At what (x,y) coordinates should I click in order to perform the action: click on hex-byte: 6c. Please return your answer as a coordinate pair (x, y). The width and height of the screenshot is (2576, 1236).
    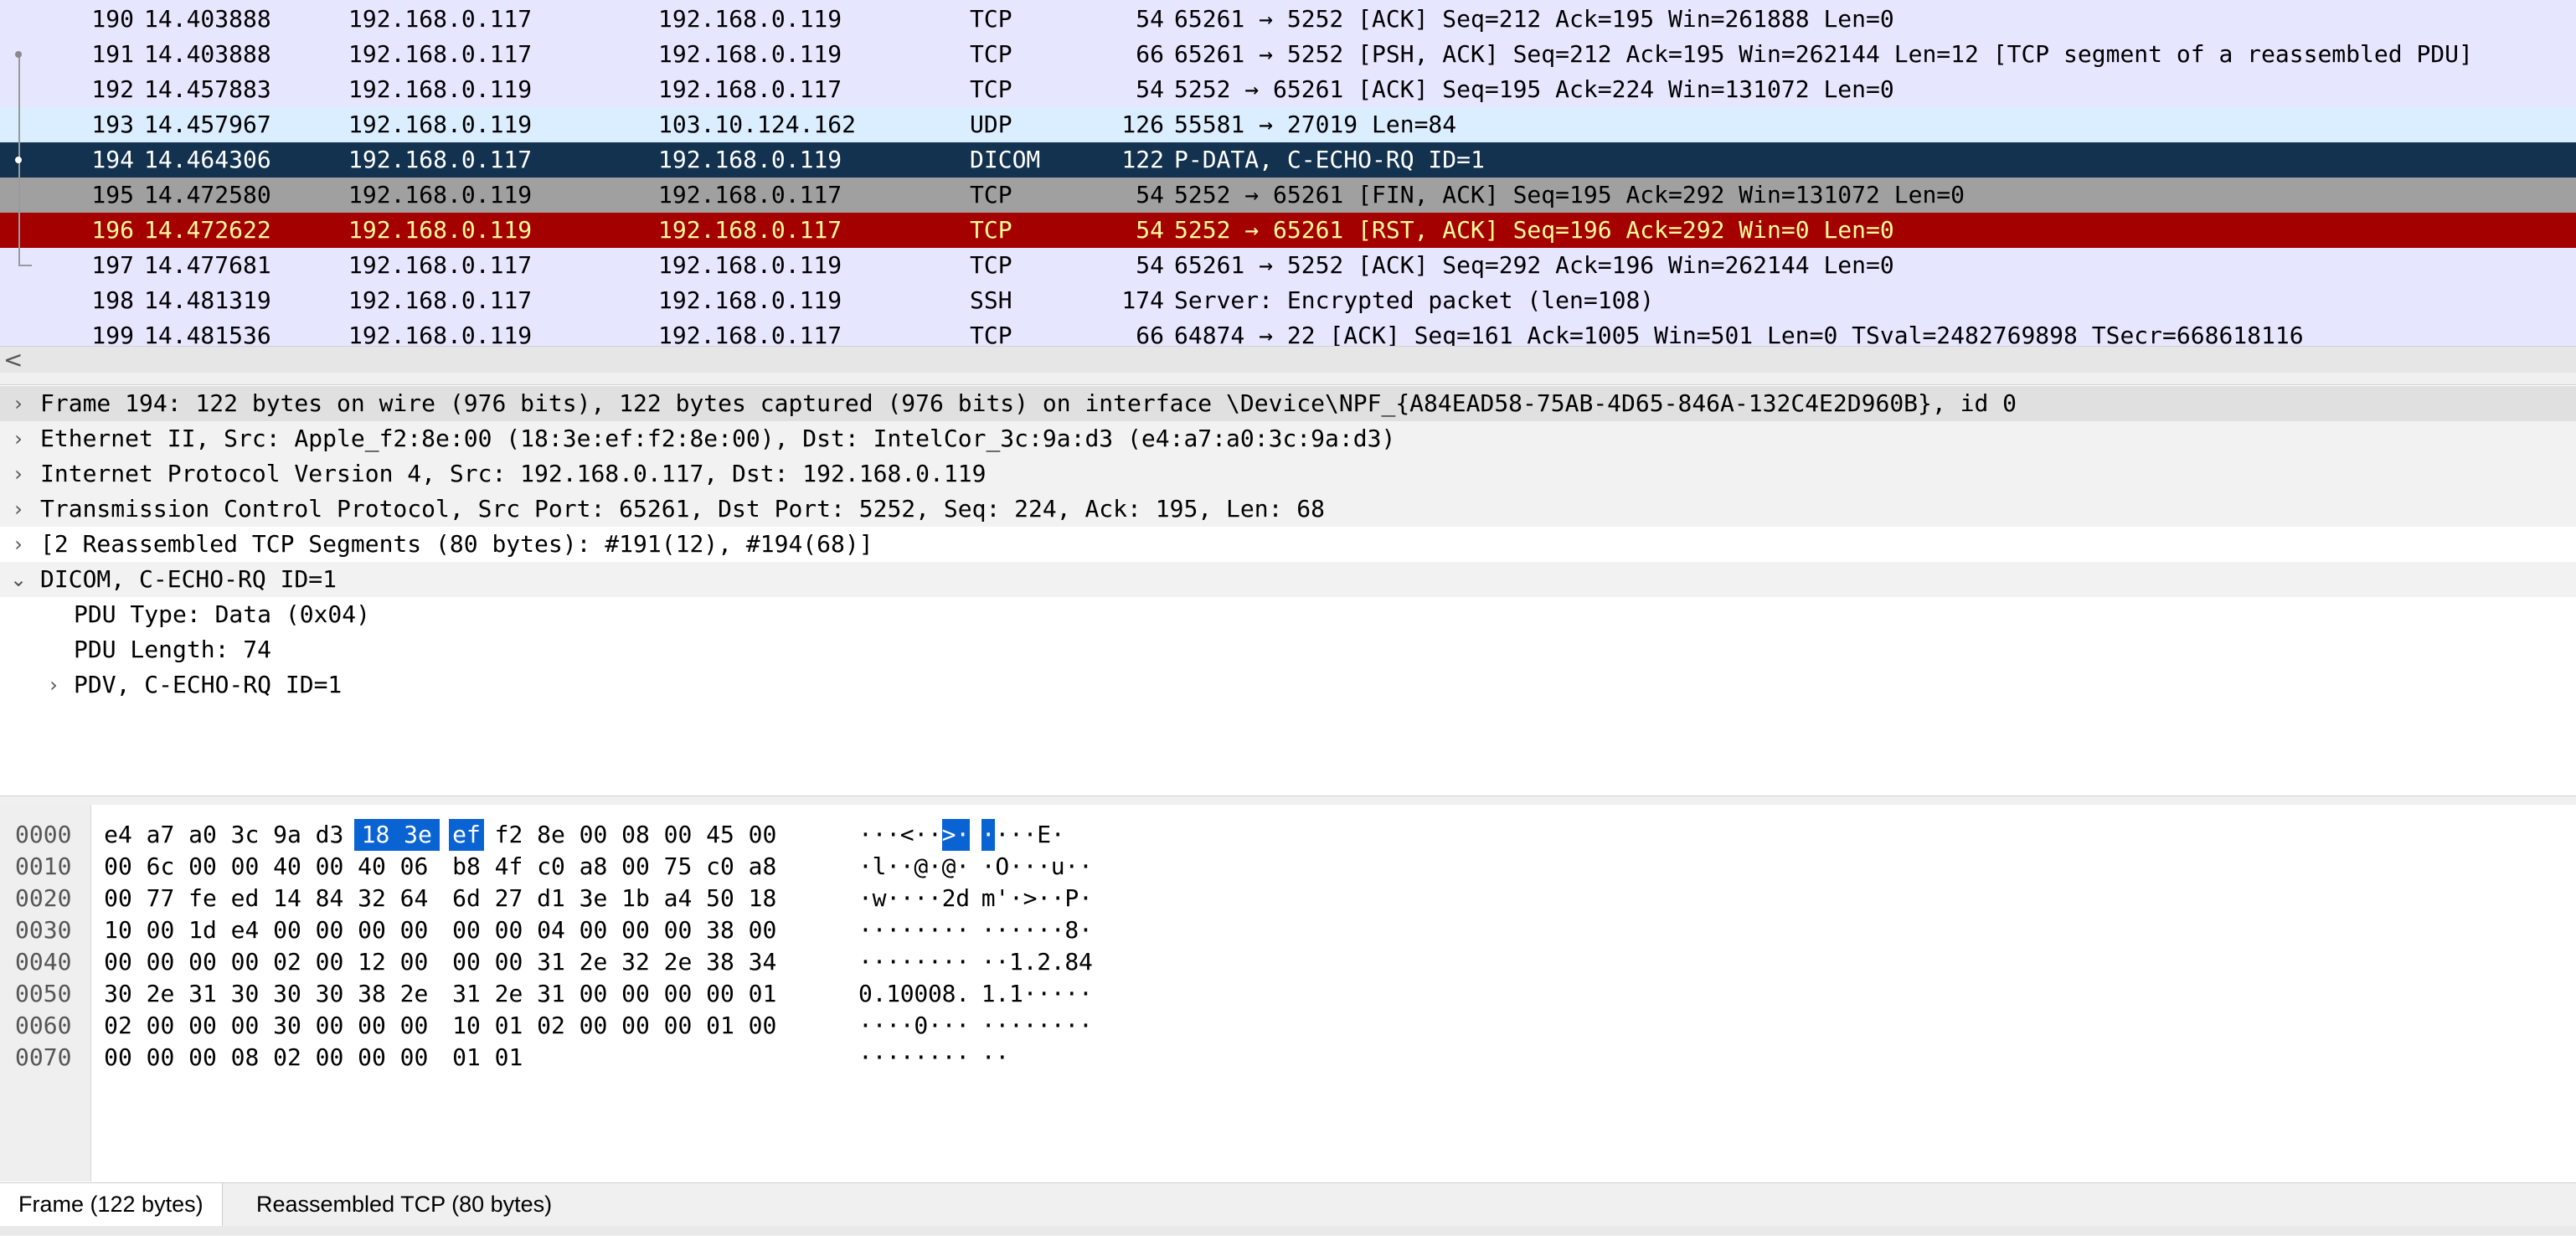
    Looking at the image, I should click on (160, 867).